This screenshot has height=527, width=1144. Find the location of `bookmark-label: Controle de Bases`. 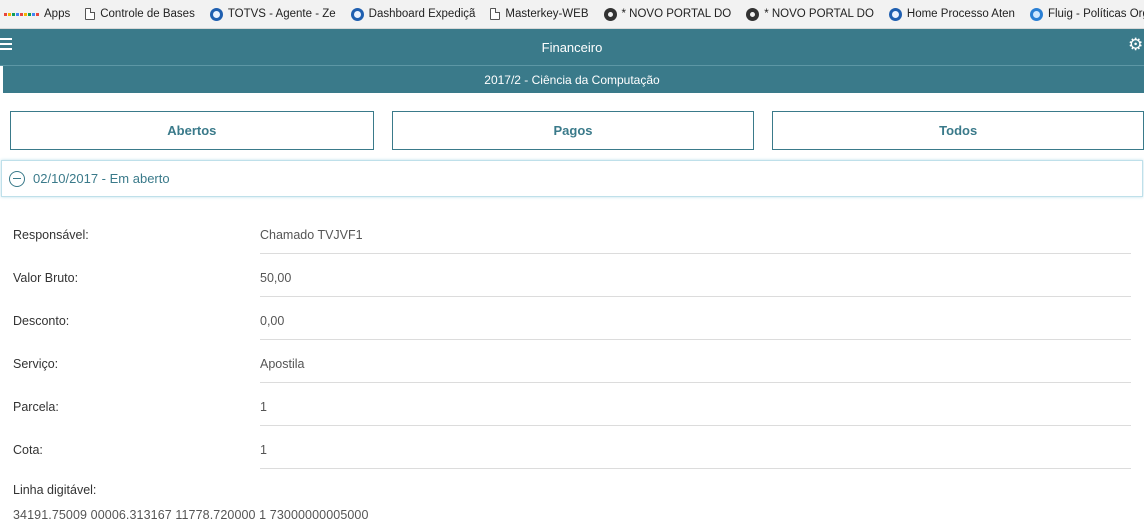

bookmark-label: Controle de Bases is located at coordinates (147, 14).